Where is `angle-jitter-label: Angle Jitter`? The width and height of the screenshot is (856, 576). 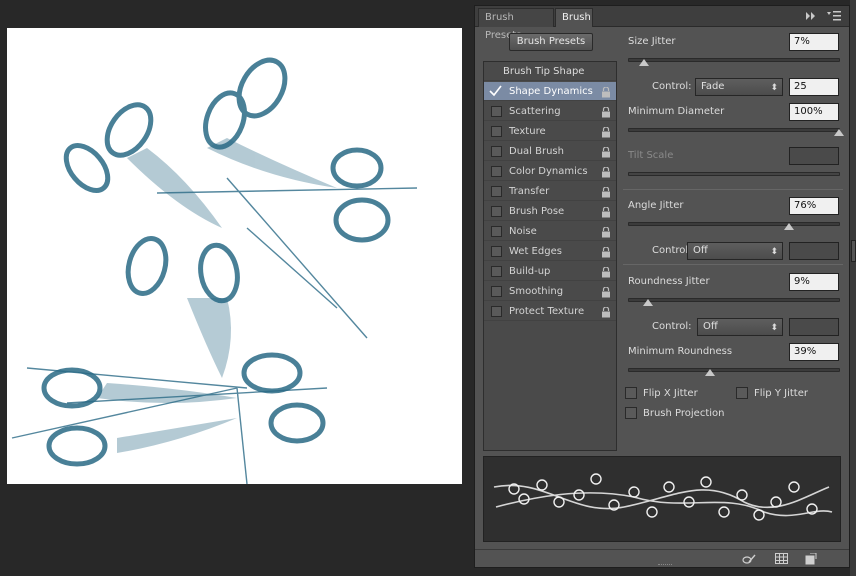 angle-jitter-label: Angle Jitter is located at coordinates (656, 205).